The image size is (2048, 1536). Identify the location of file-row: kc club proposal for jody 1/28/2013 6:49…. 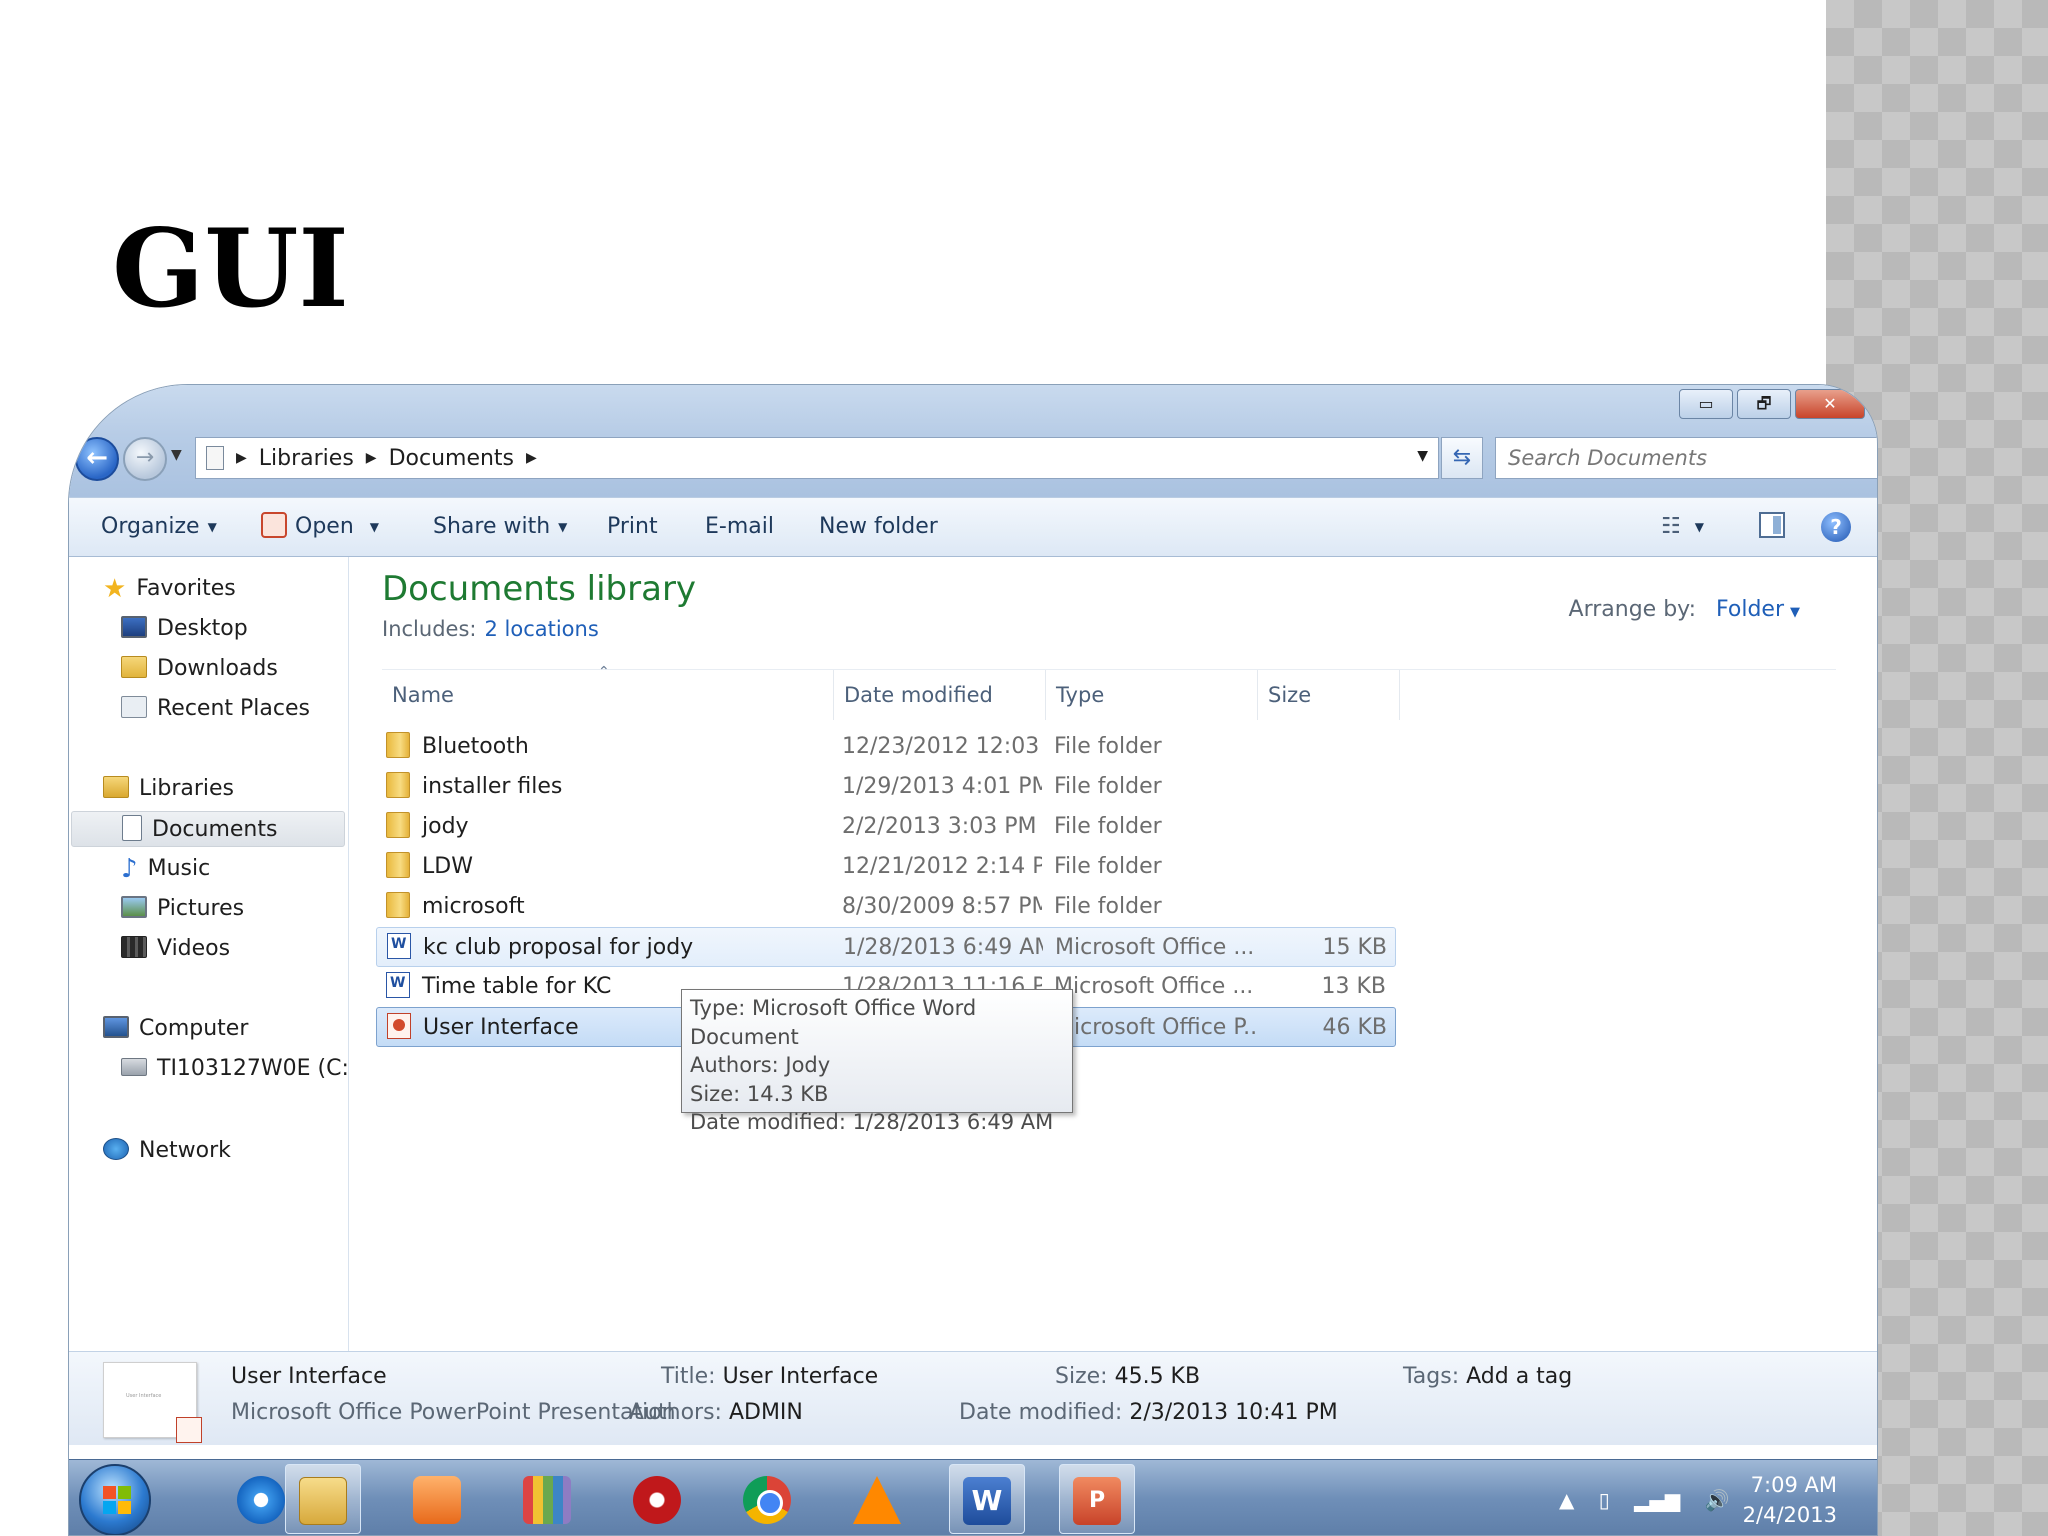
(886, 947).